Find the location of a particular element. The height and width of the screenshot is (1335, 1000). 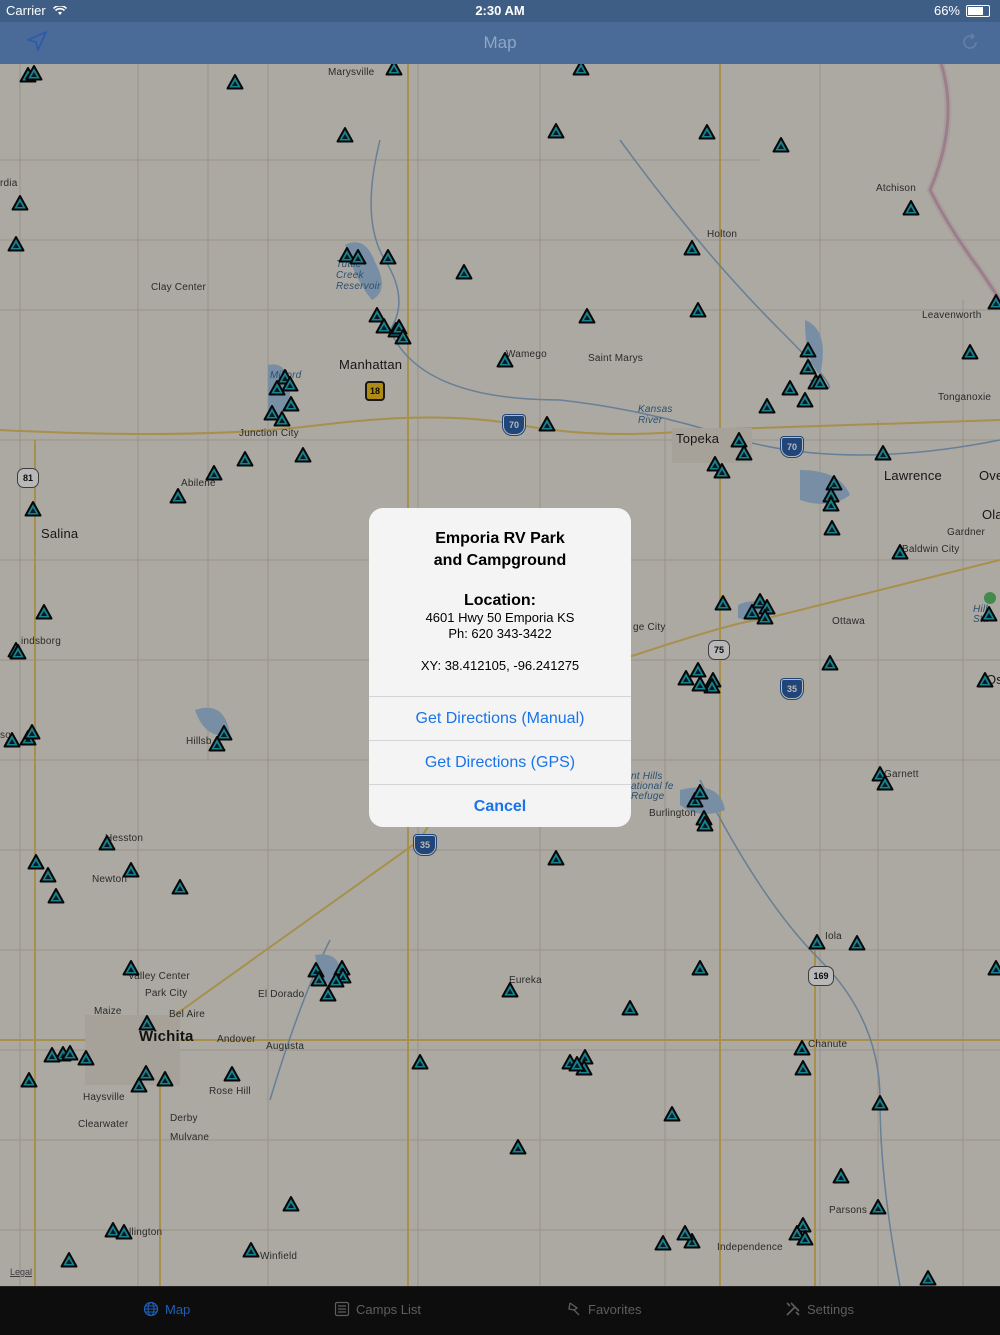

phone-text: Ph: 620 343-3422 is located at coordinates (500, 633).